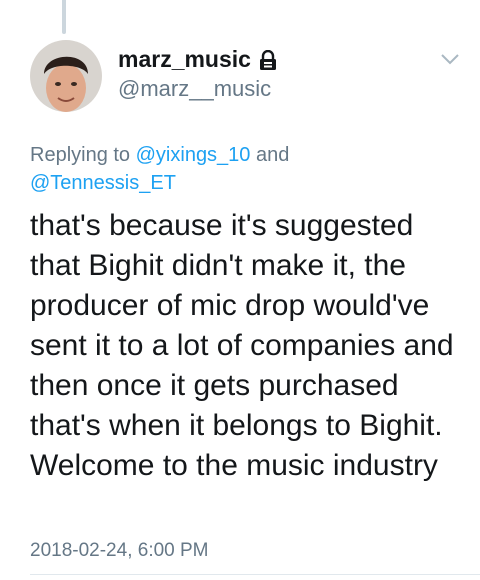 The width and height of the screenshot is (480, 580). What do you see at coordinates (255, 574) in the screenshot?
I see `divider` at bounding box center [255, 574].